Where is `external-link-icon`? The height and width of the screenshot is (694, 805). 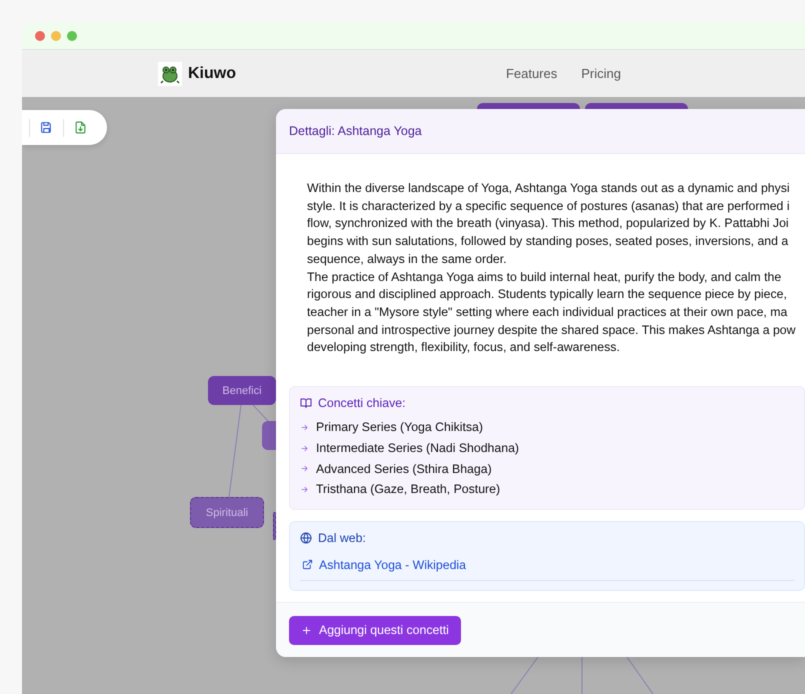 external-link-icon is located at coordinates (307, 564).